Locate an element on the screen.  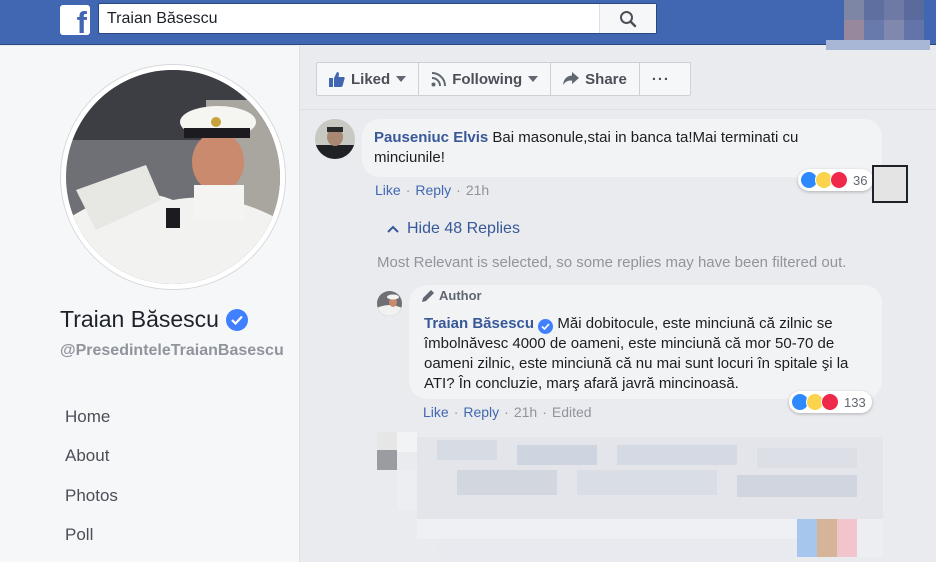
nav-item-photos: Photos is located at coordinates (91, 496).